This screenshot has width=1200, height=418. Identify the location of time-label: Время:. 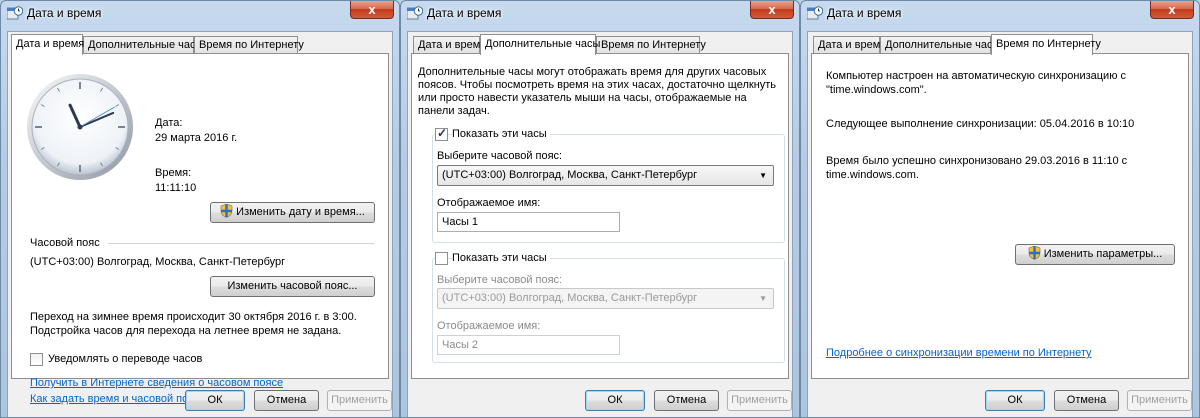
(173, 173).